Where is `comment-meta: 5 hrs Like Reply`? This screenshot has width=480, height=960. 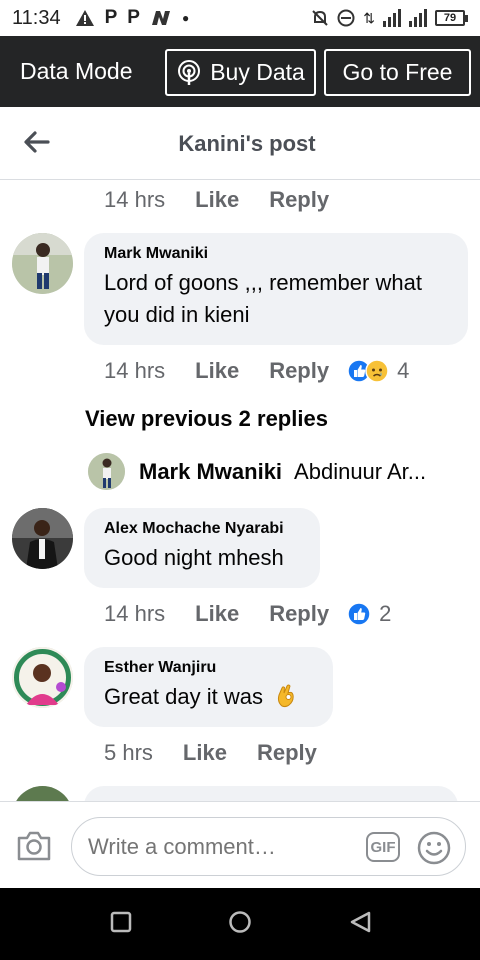
comment-meta: 5 hrs Like Reply is located at coordinates (210, 753).